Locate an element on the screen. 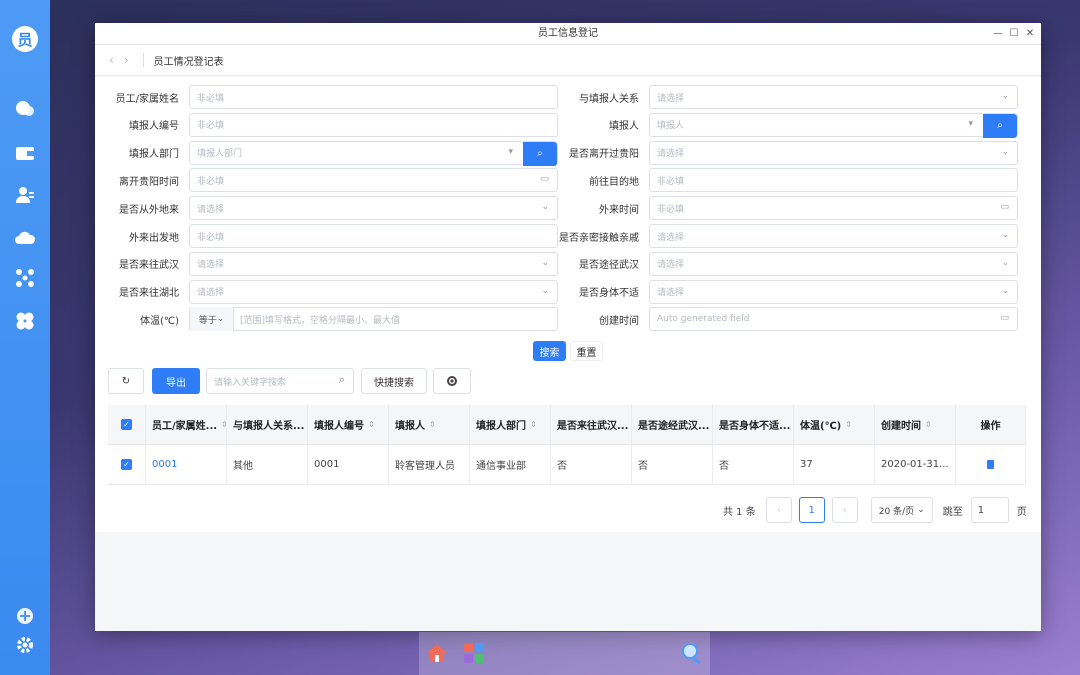 This screenshot has height=675, width=1080. field-label: 外来时间 is located at coordinates (619, 210).